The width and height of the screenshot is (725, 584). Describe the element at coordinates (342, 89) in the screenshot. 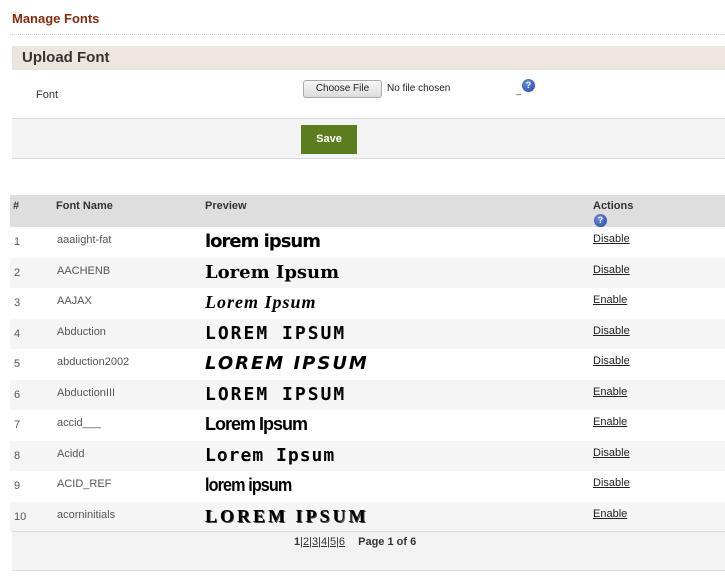

I see `choose-file-button: Choose File` at that location.